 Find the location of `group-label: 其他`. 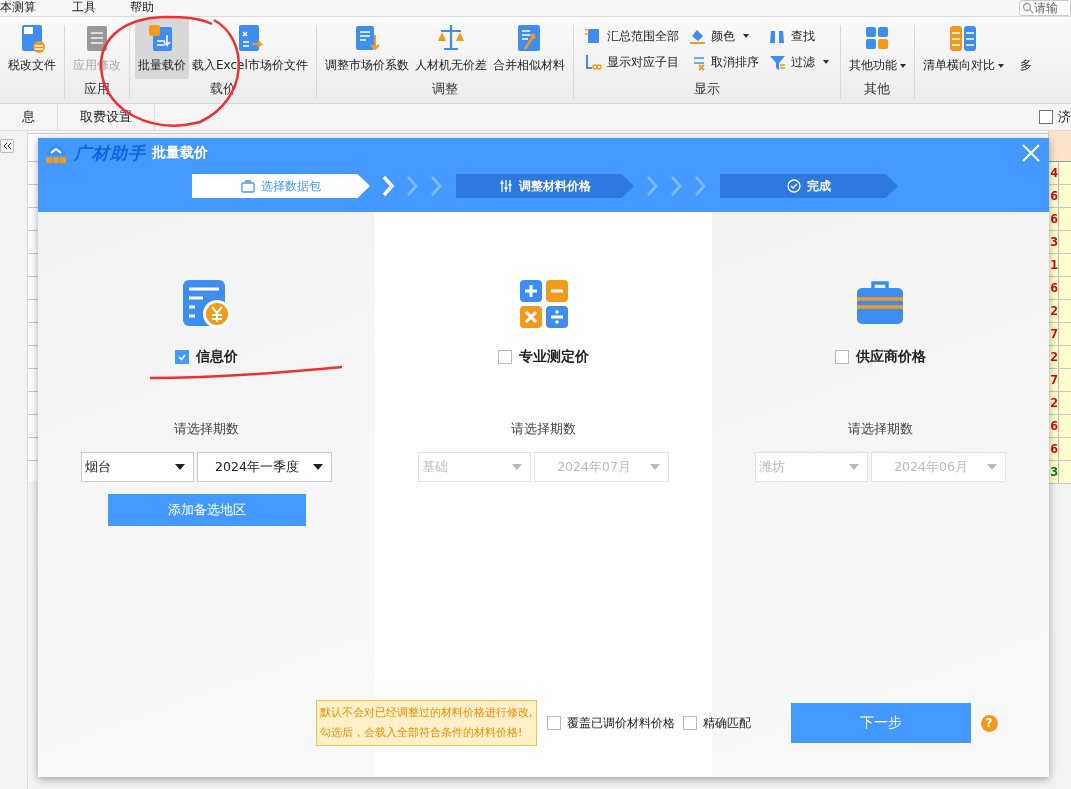

group-label: 其他 is located at coordinates (877, 89).